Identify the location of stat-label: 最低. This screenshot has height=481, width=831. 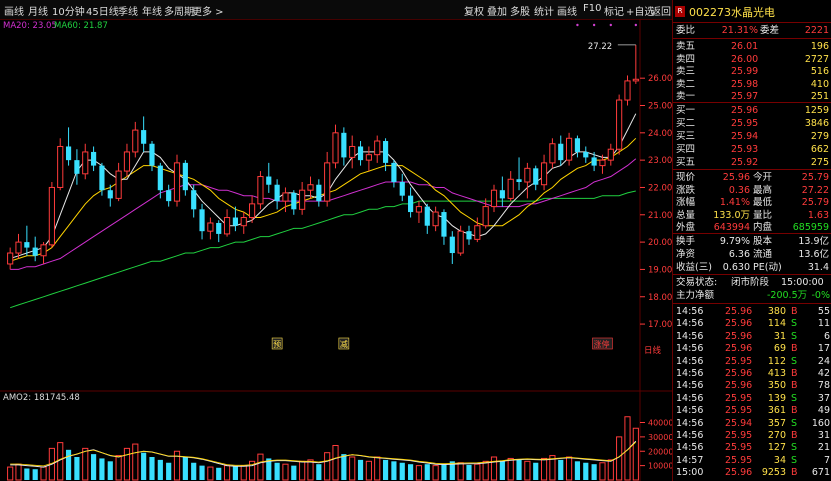
(763, 202).